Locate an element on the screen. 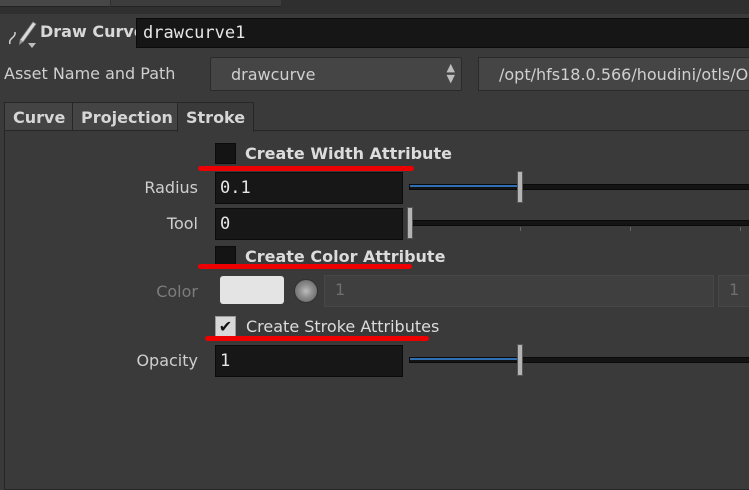  up-down-arrows-icon: ▲ ▼ is located at coordinates (450, 73).